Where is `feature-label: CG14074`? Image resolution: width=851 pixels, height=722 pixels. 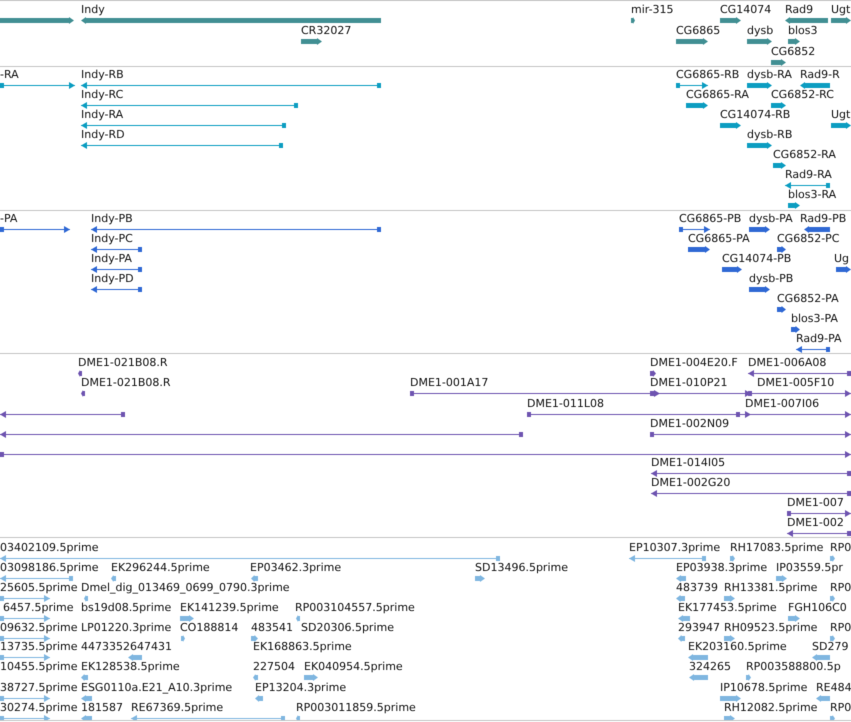
feature-label: CG14074 is located at coordinates (746, 9).